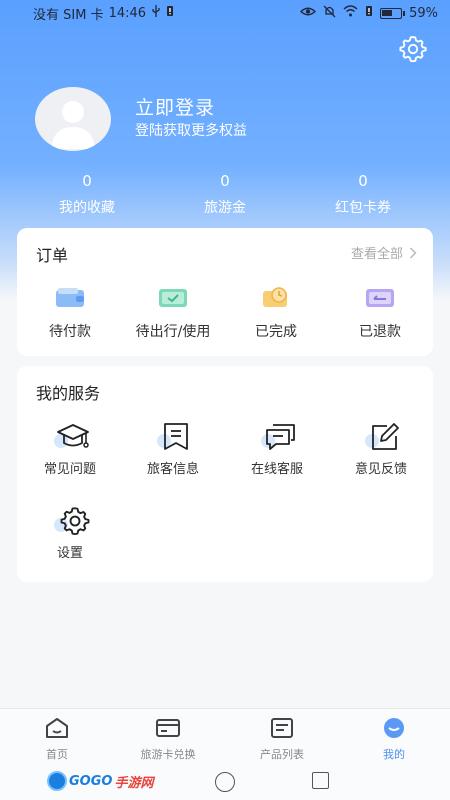 The image size is (450, 800). What do you see at coordinates (363, 194) in the screenshot?
I see `stat-coupons: 0 红包卡券` at bounding box center [363, 194].